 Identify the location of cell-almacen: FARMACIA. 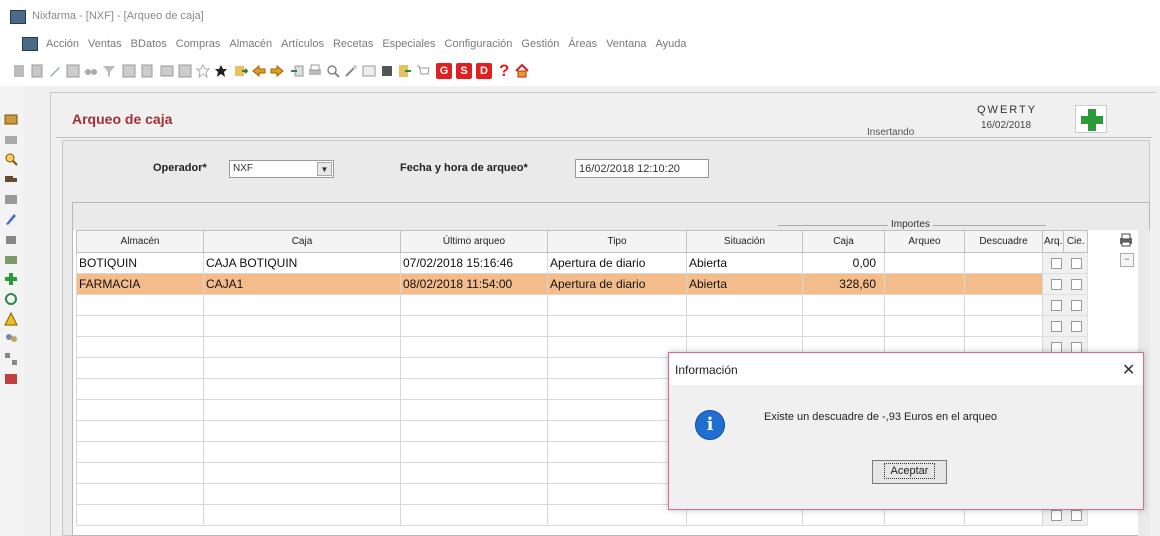
(140, 284).